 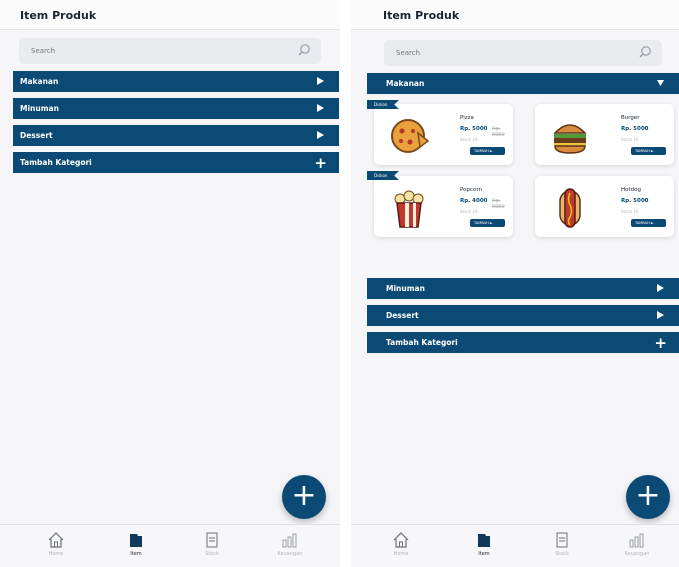 I want to click on product-old-price: Rp. 5000, so click(x=498, y=204).